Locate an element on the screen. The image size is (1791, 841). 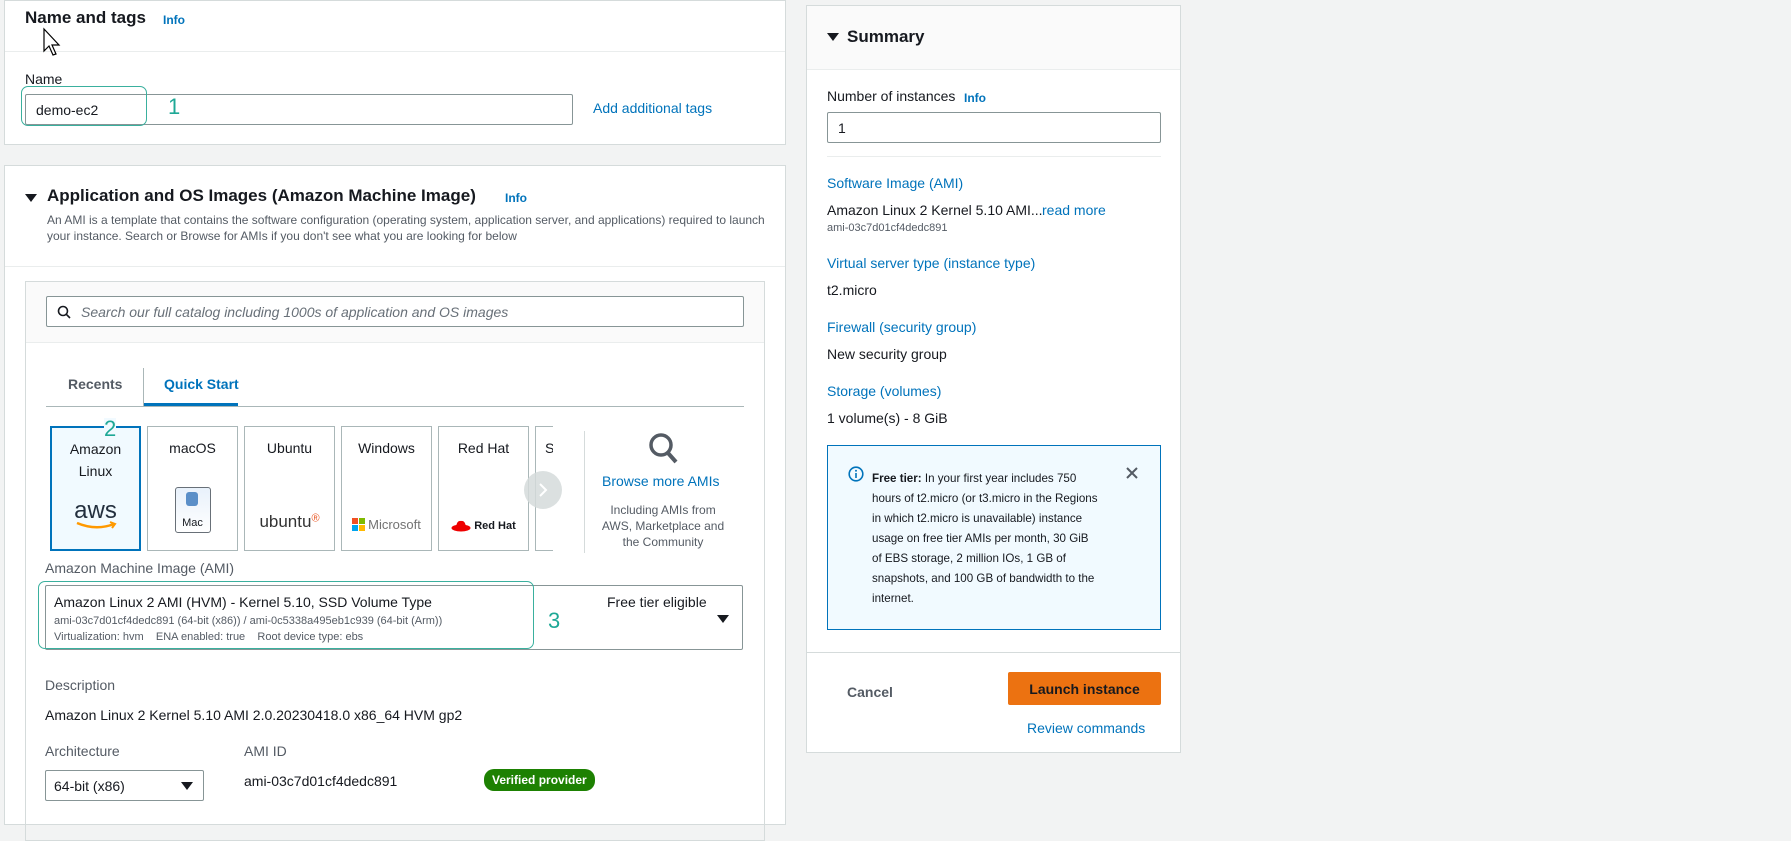
storage-value: 1 volume(s) - 8 GiB is located at coordinates (887, 418).